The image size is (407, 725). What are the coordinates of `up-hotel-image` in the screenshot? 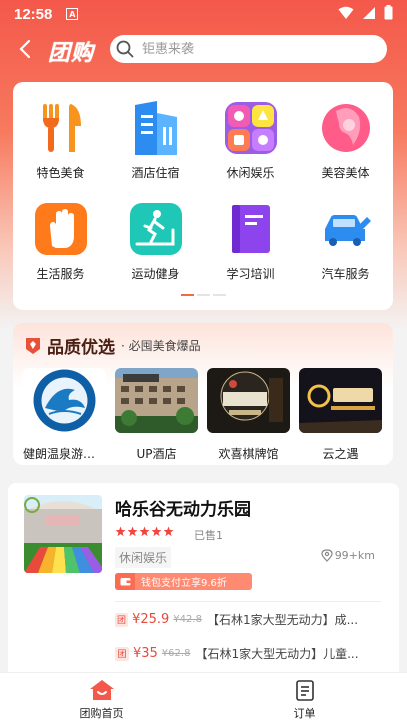 It's located at (156, 400).